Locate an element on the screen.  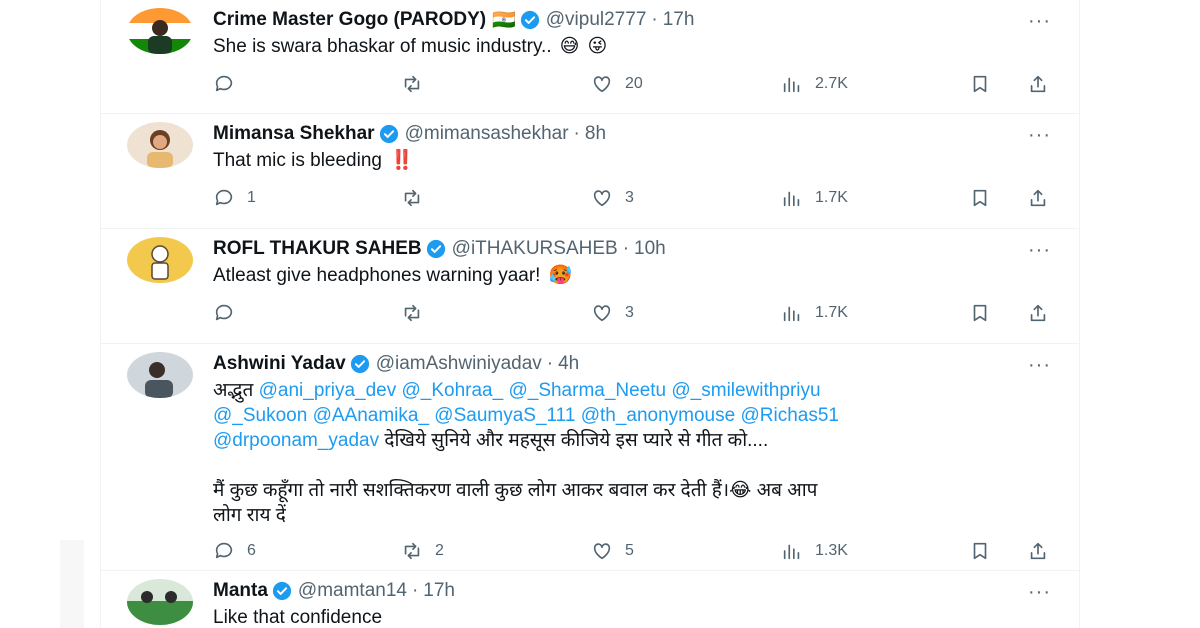
left-edge-shadow is located at coordinates (72, 584).